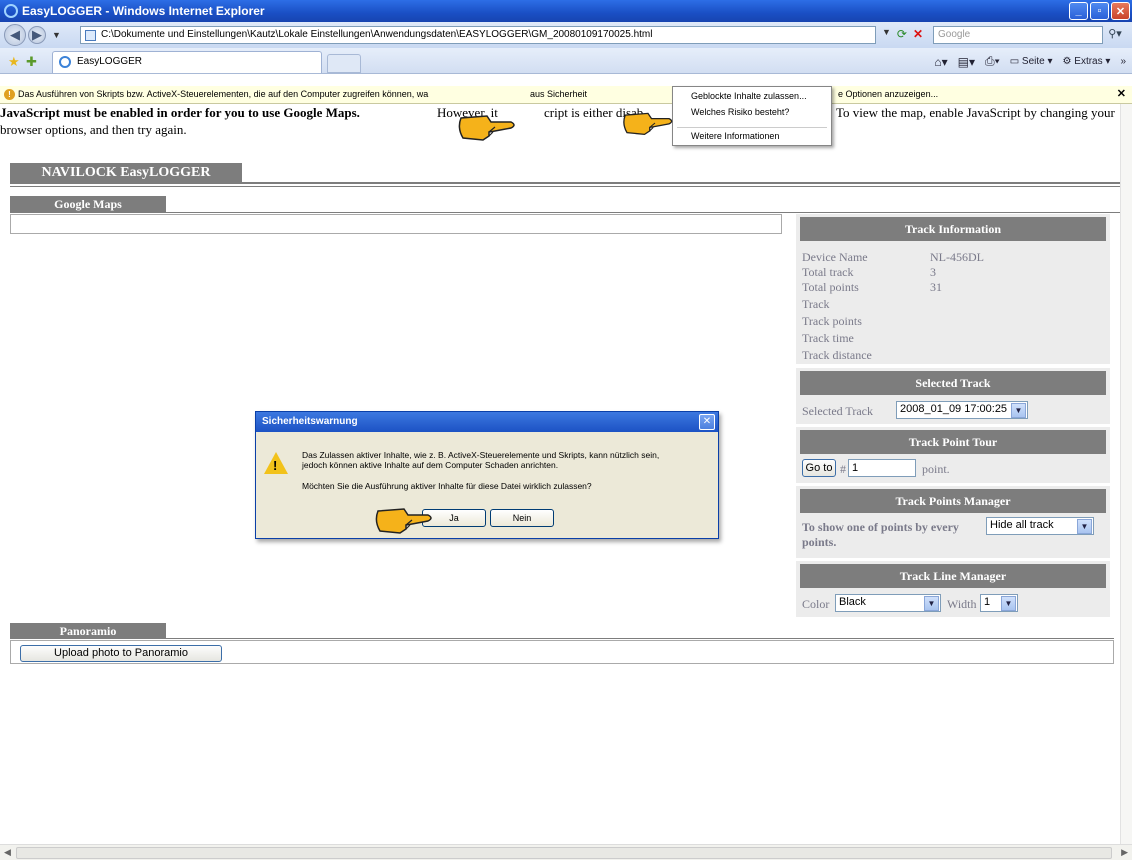 The height and width of the screenshot is (860, 1132). Describe the element at coordinates (93, 129) in the screenshot. I see `js-message-line2: browser options, and then try again.` at that location.